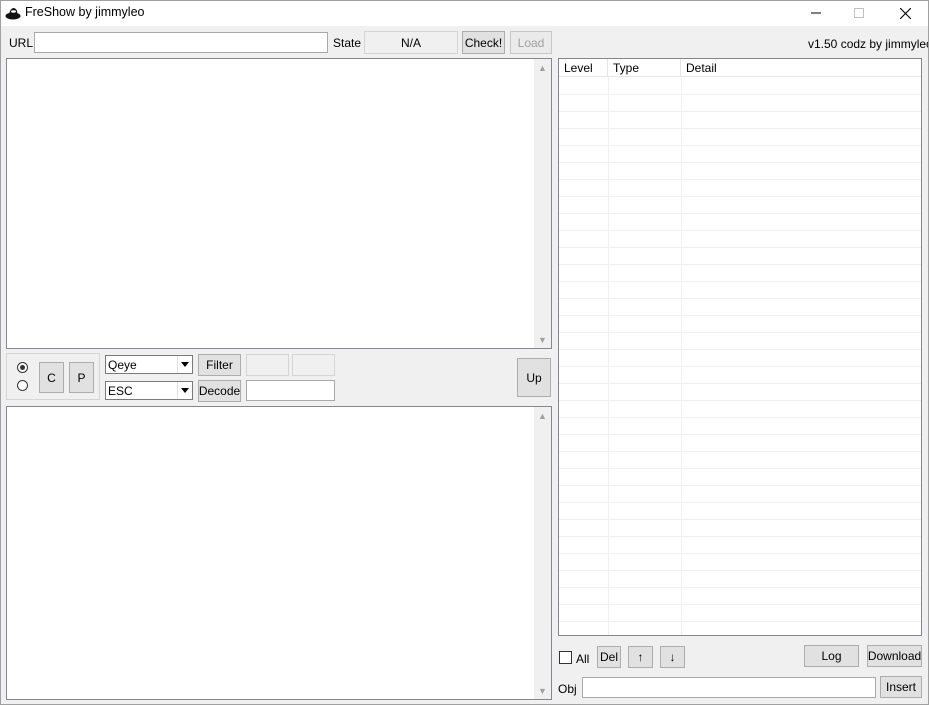  I want to click on move-up-button: ↑, so click(640, 657).